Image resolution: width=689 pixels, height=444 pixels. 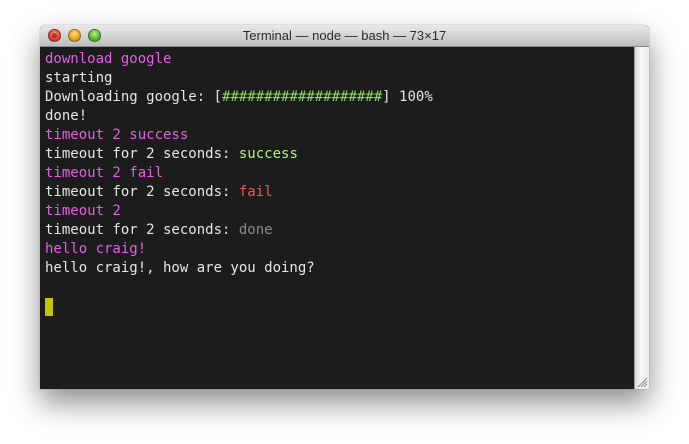 What do you see at coordinates (104, 173) in the screenshot?
I see `terminal-line-command: timeout 2 fail` at bounding box center [104, 173].